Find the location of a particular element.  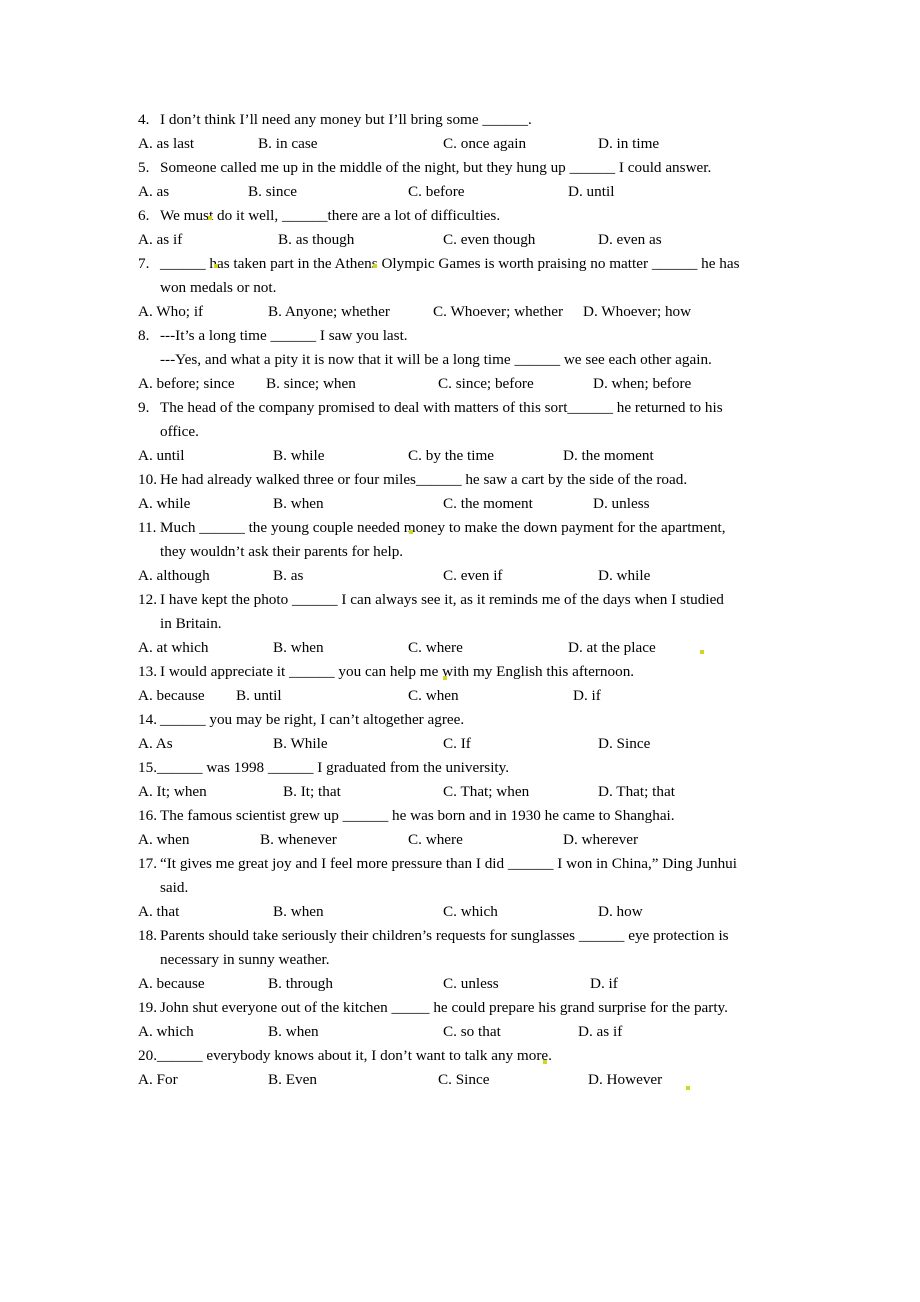

question-number: 9. is located at coordinates (144, 407).